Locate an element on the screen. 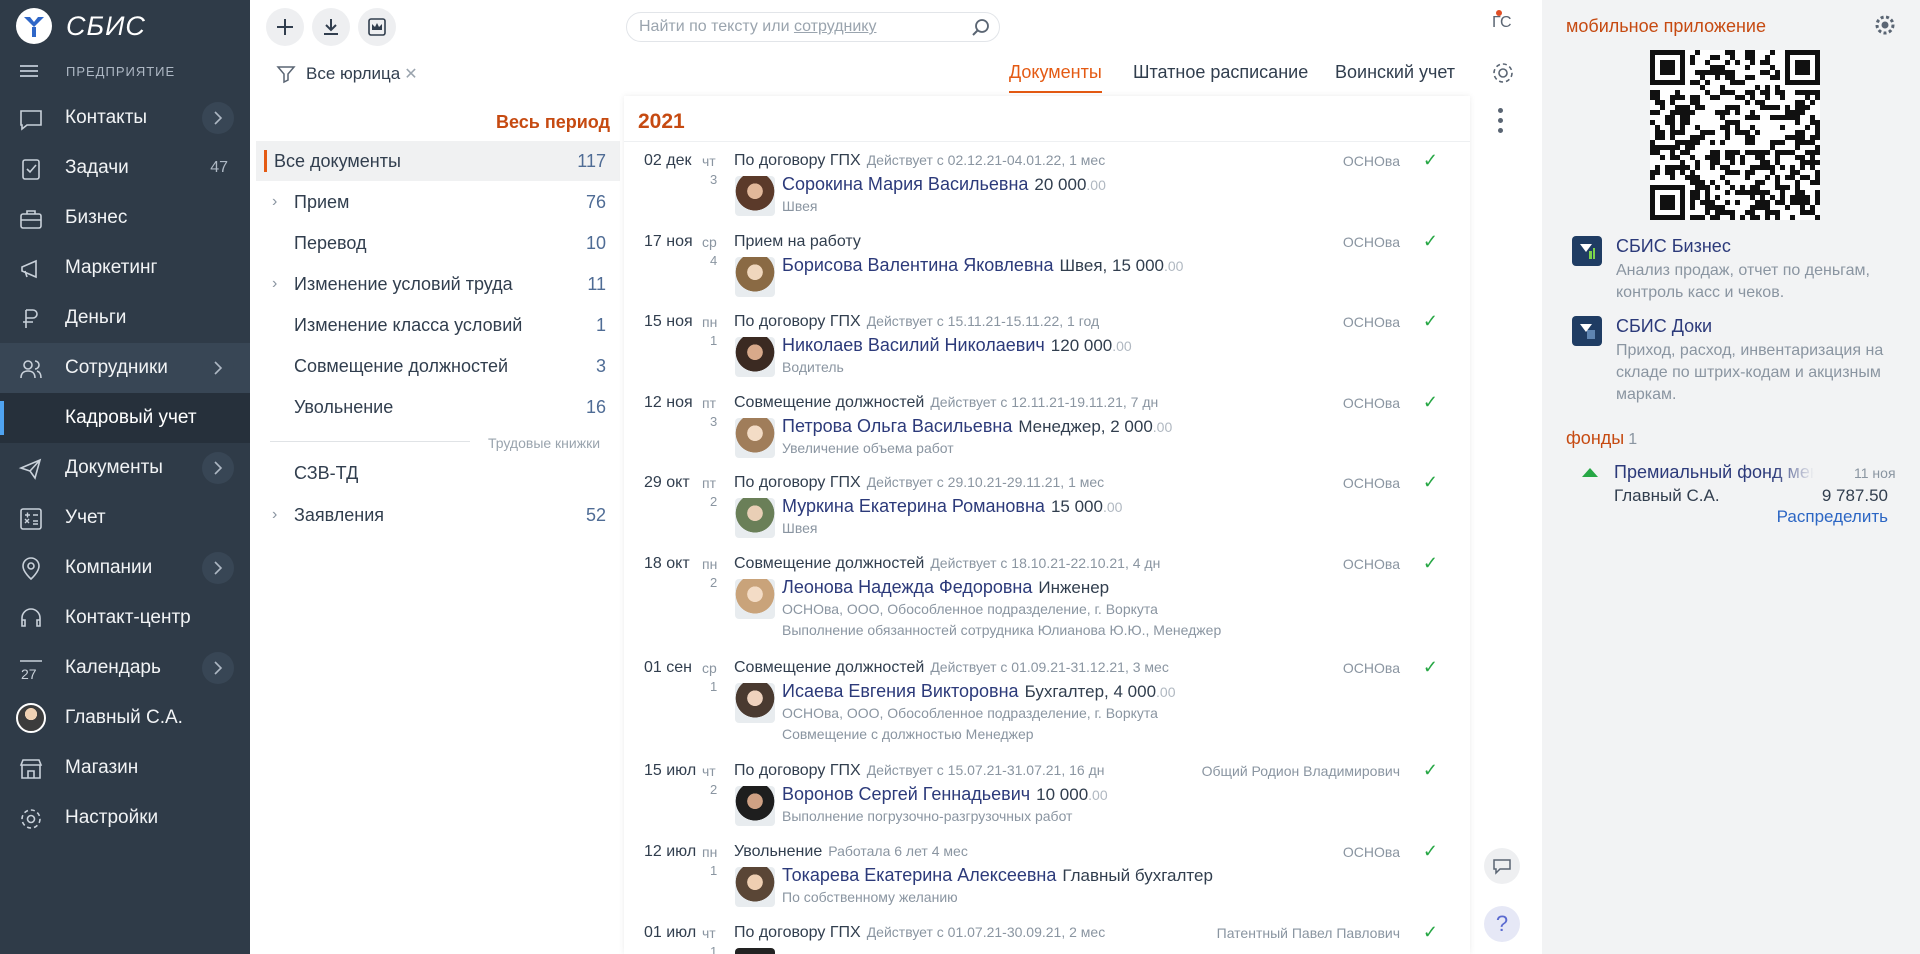 Image resolution: width=1920 pixels, height=954 pixels. employee-name: Петрова Ольга Васильевна is located at coordinates (897, 426).